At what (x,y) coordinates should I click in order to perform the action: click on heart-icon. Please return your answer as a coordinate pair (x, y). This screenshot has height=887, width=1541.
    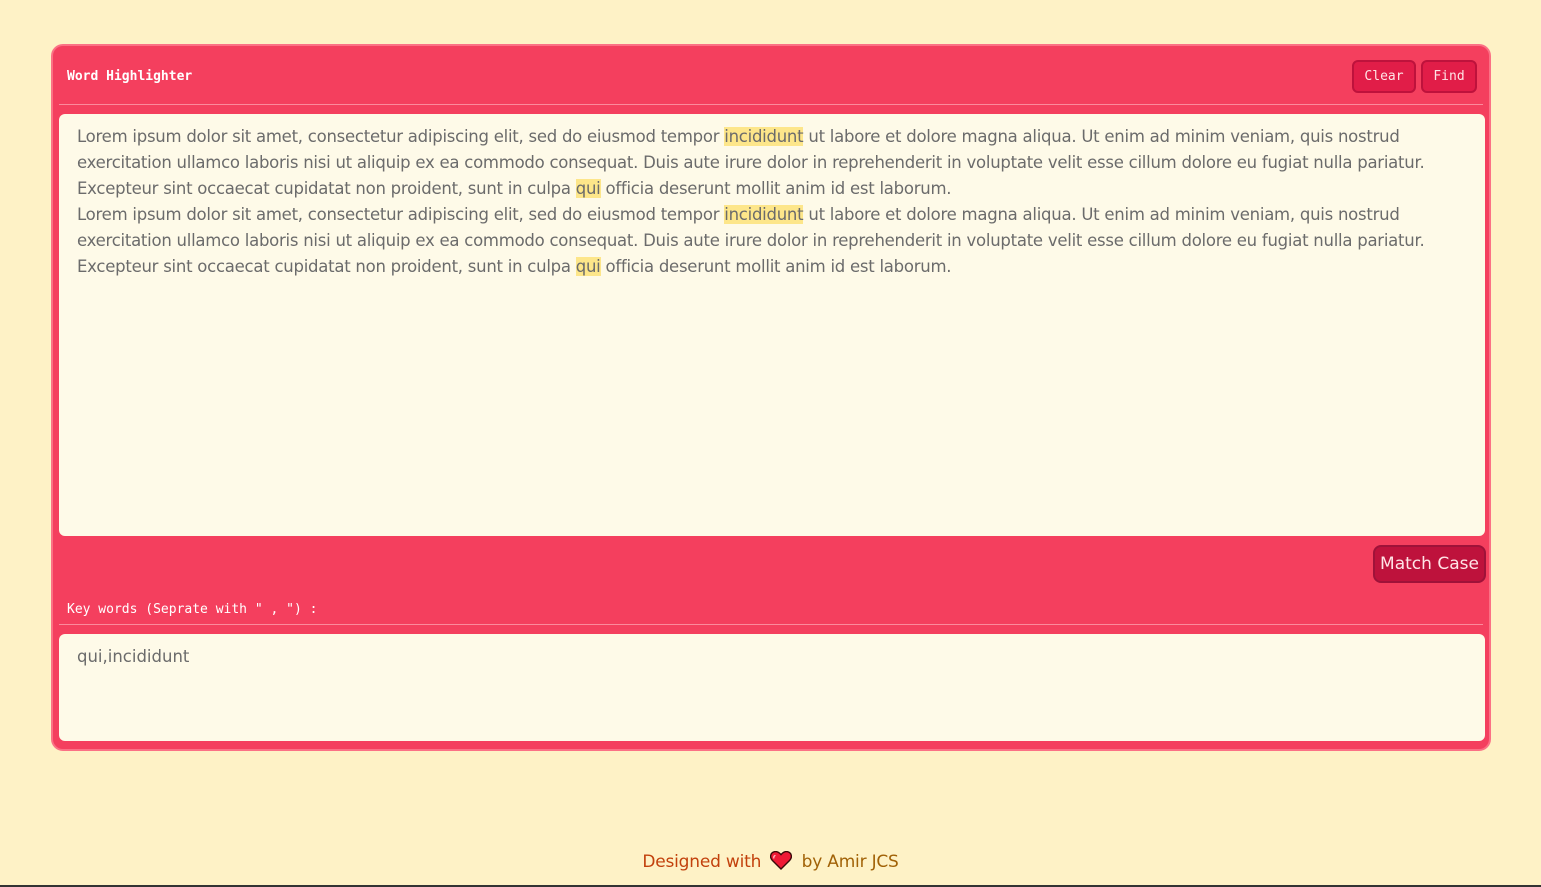
    Looking at the image, I should click on (781, 862).